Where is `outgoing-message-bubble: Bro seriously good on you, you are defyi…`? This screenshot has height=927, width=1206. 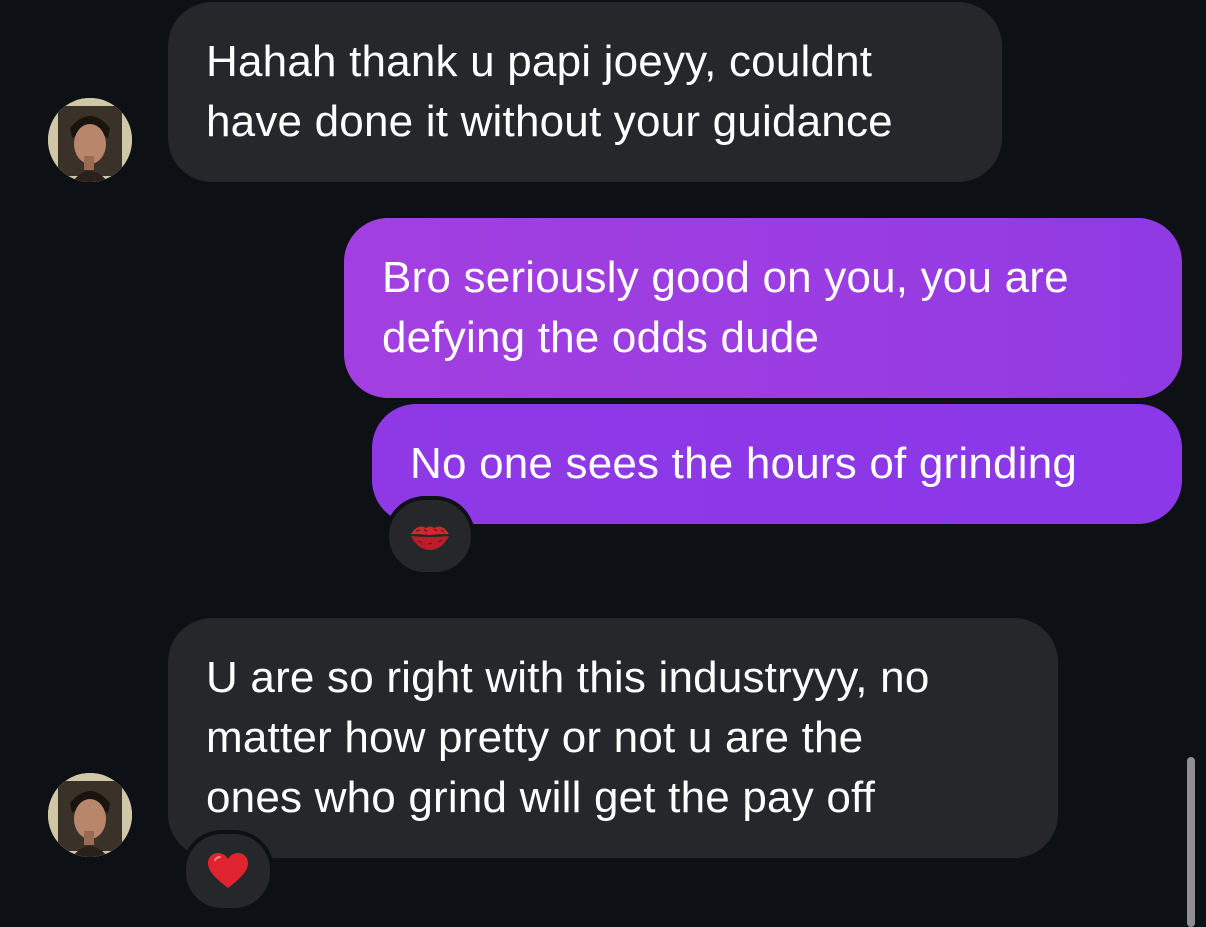 outgoing-message-bubble: Bro seriously good on you, you are defyi… is located at coordinates (763, 308).